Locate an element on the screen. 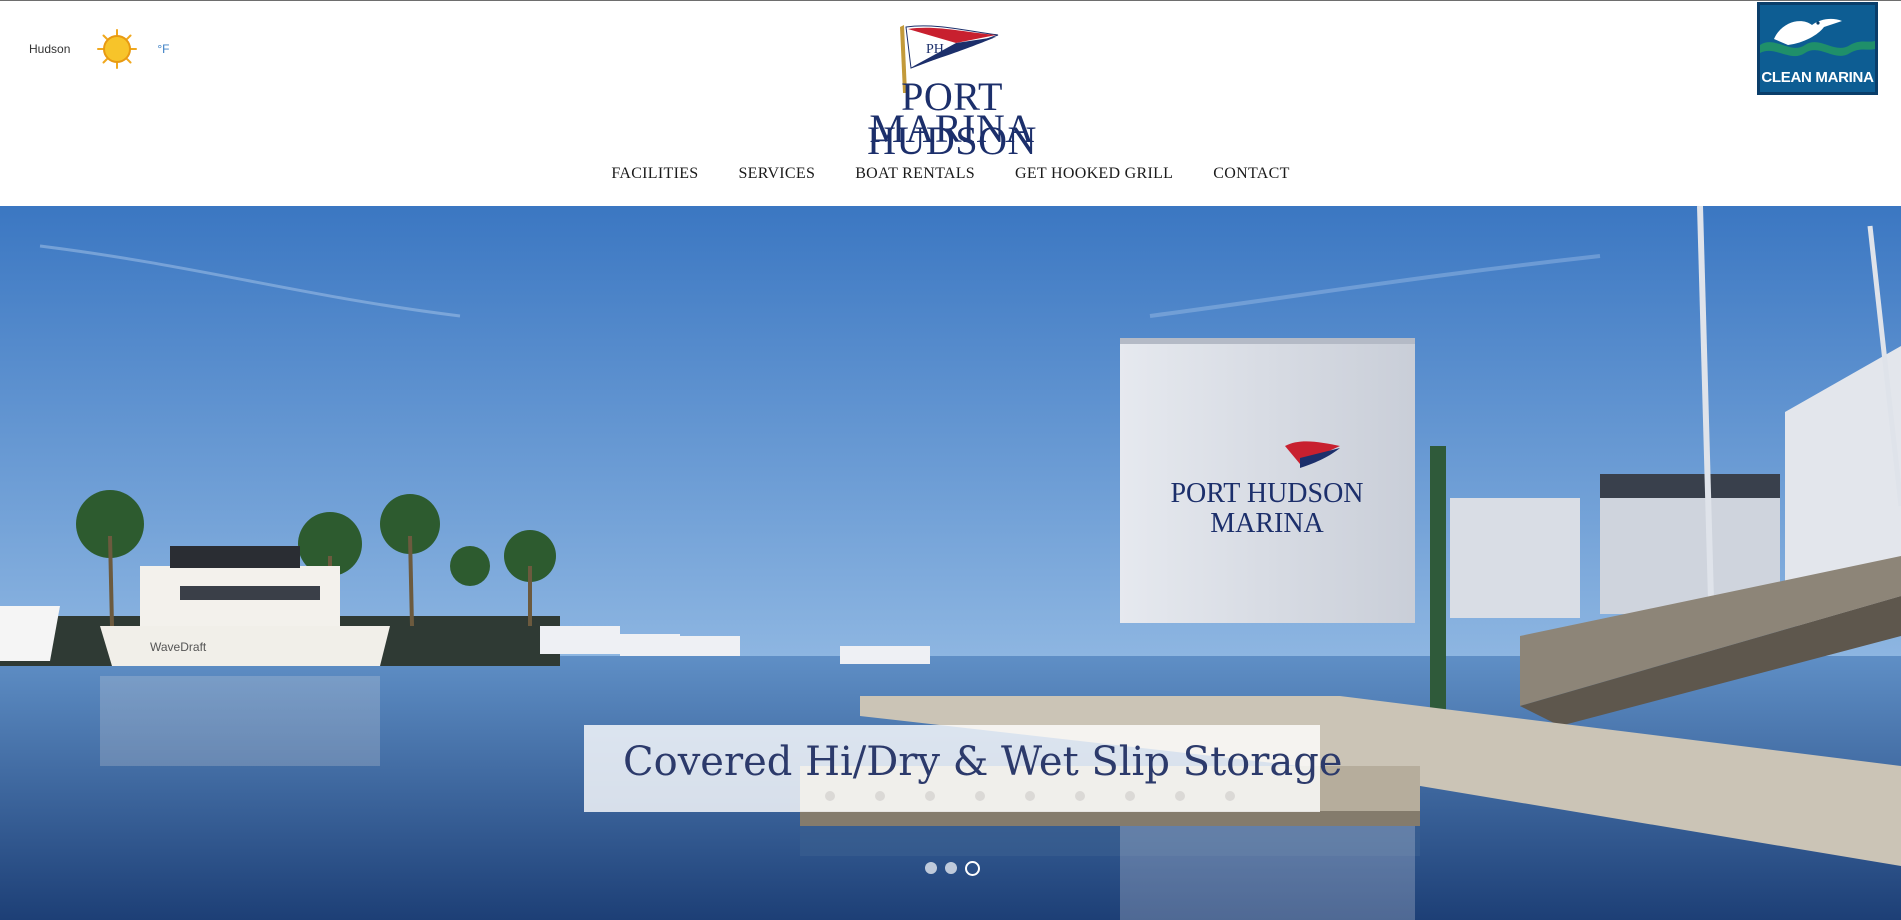  nav-item-contact: CONTACT is located at coordinates (1251, 174).